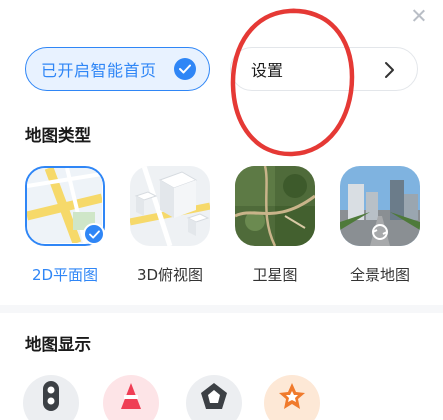 Image resolution: width=443 pixels, height=420 pixels. What do you see at coordinates (275, 275) in the screenshot?
I see `map-type-satellite-label: 卫星图` at bounding box center [275, 275].